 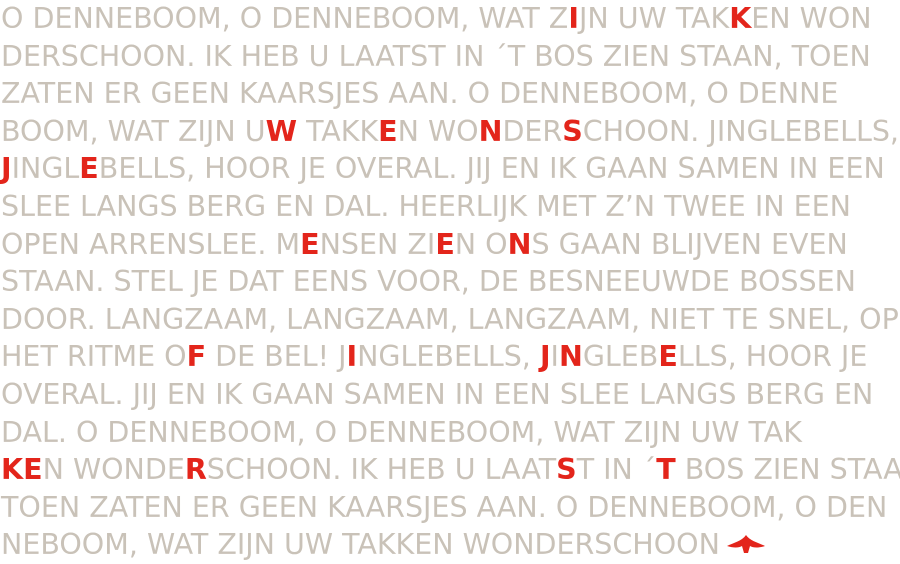 I want to click on highlighted-letter: R, so click(x=195, y=470).